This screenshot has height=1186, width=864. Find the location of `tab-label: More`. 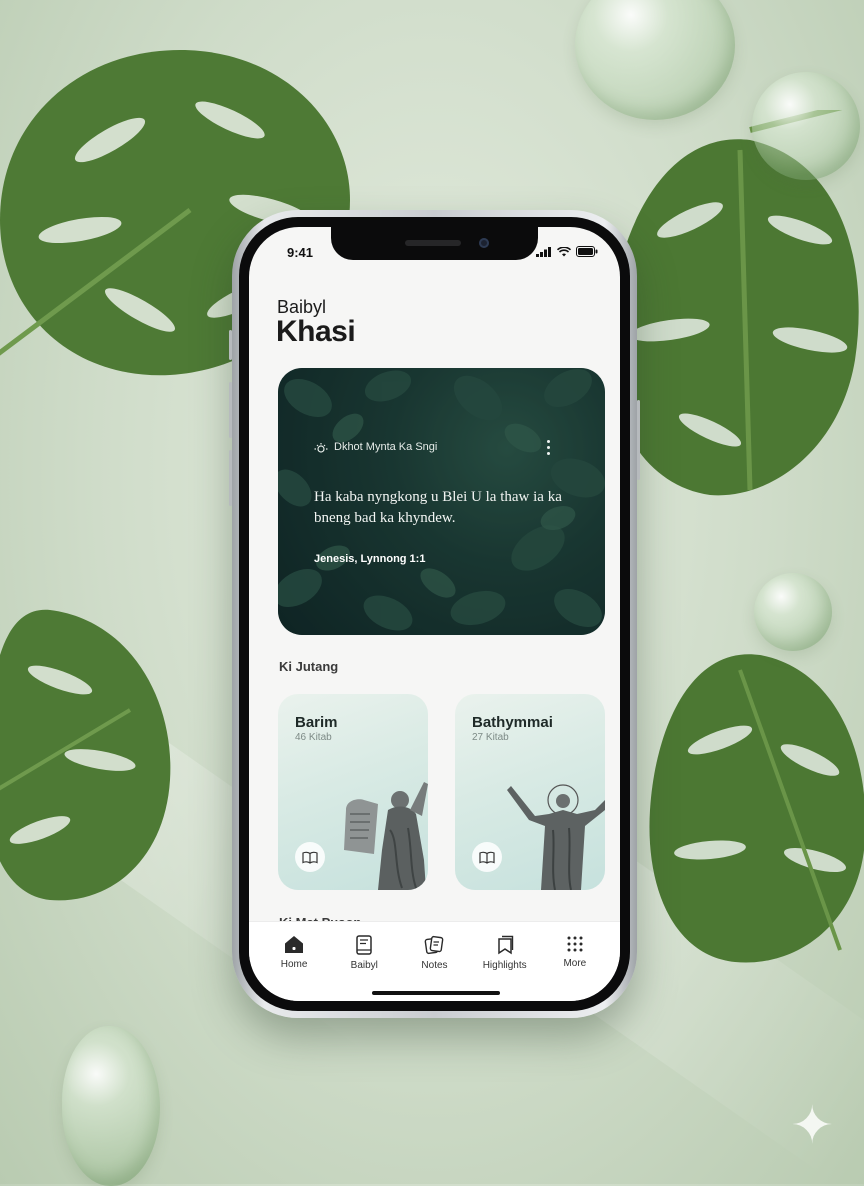

tab-label: More is located at coordinates (575, 963).